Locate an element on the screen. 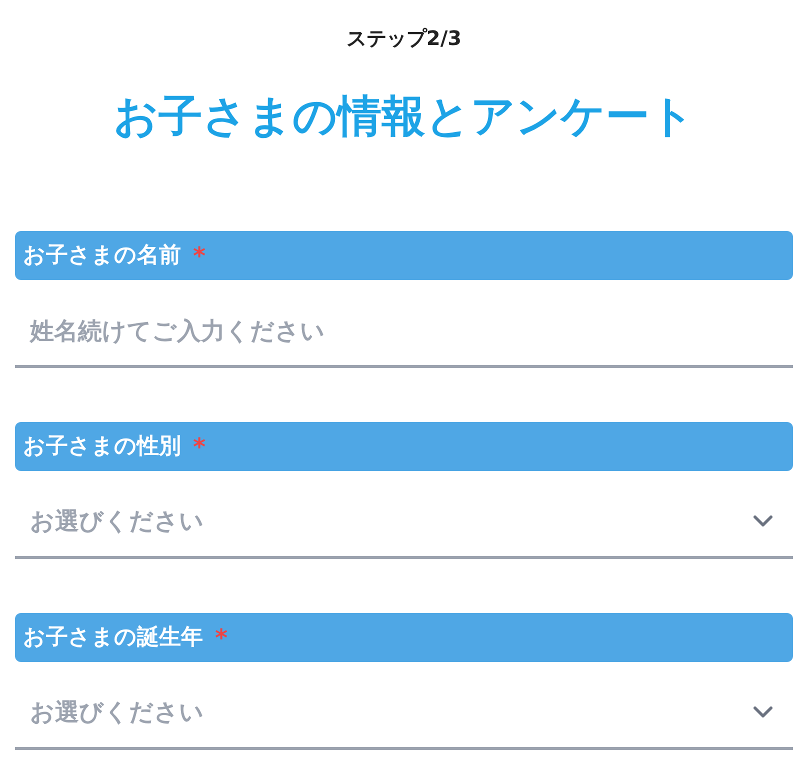  field-label: お子さまの性別 is located at coordinates (102, 447).